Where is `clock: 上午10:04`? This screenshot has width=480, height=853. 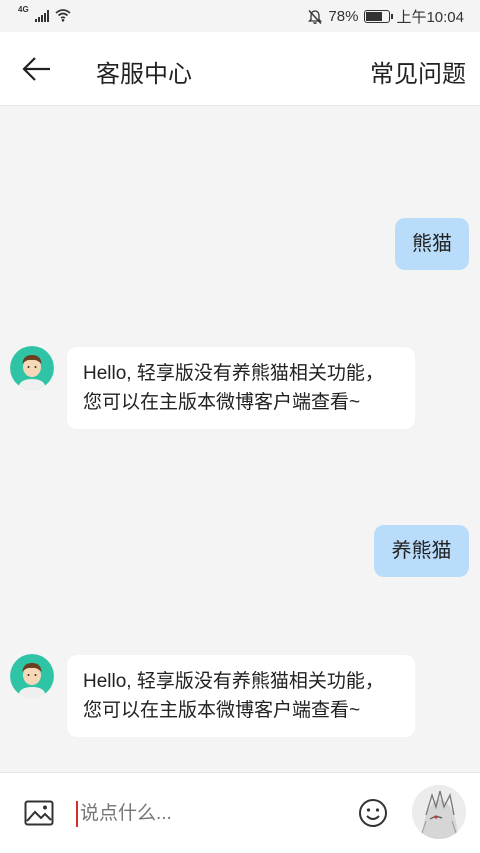
clock: 上午10:04 is located at coordinates (430, 17).